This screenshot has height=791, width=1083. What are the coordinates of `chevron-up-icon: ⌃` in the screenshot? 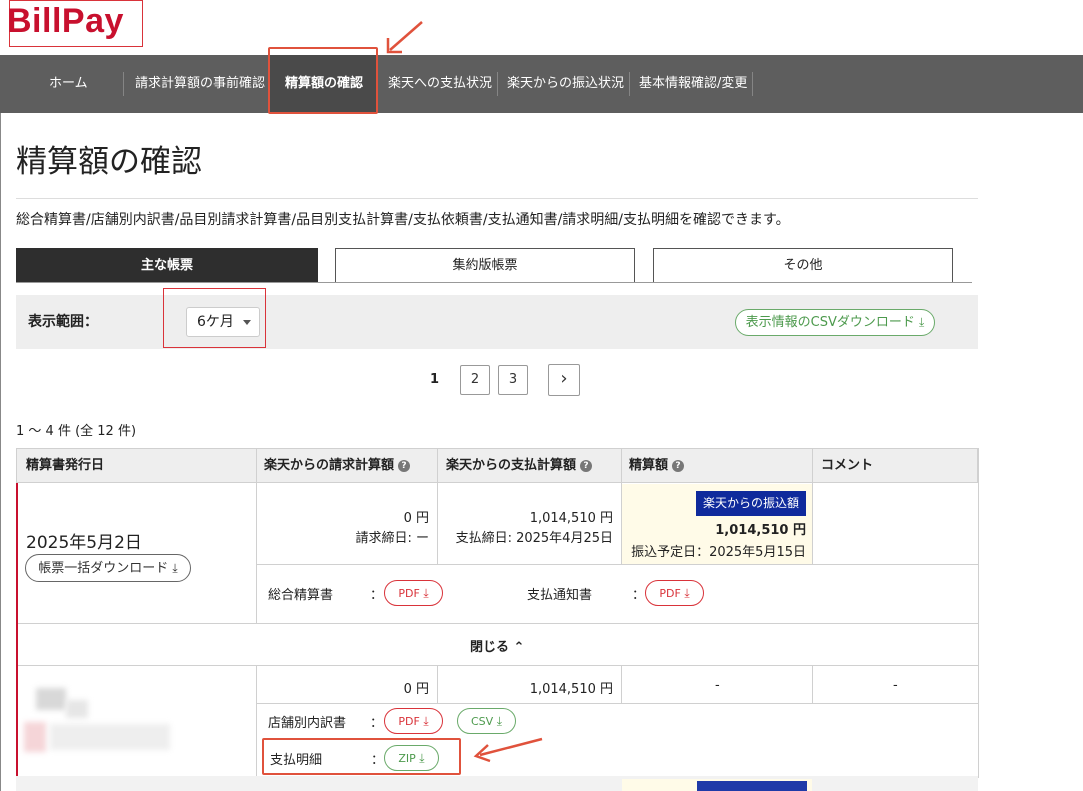 It's located at (519, 647).